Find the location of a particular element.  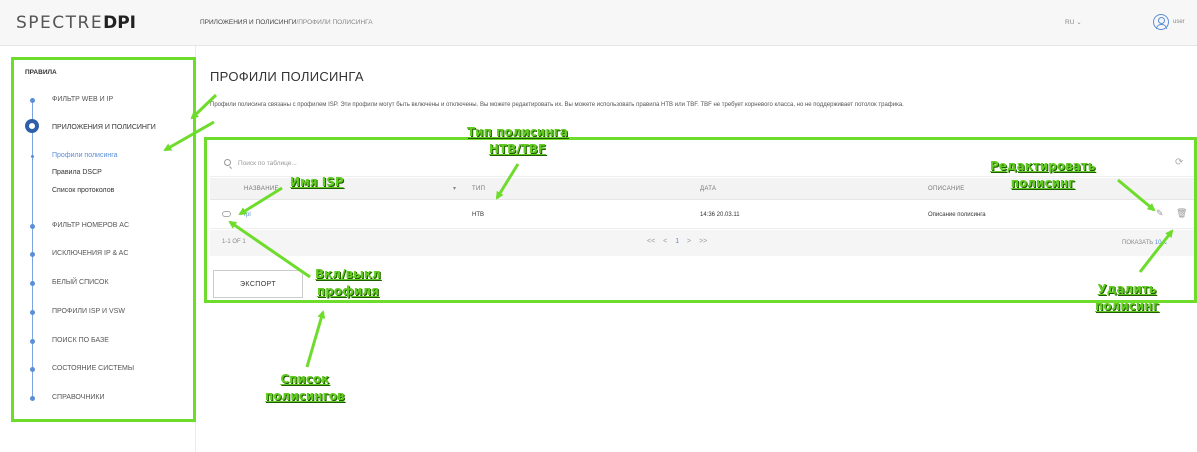

arrow-to-list-box is located at coordinates (315, 339).